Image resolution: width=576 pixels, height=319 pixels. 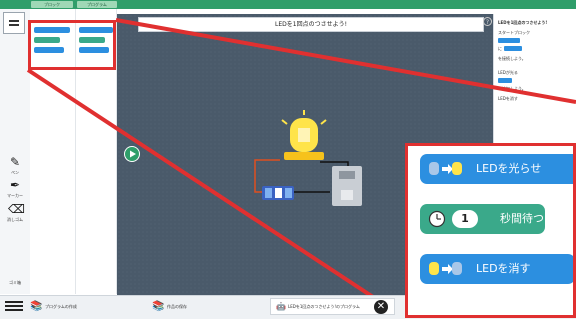 I want to click on instruction-line: スタートブロック, so click(x=514, y=32).